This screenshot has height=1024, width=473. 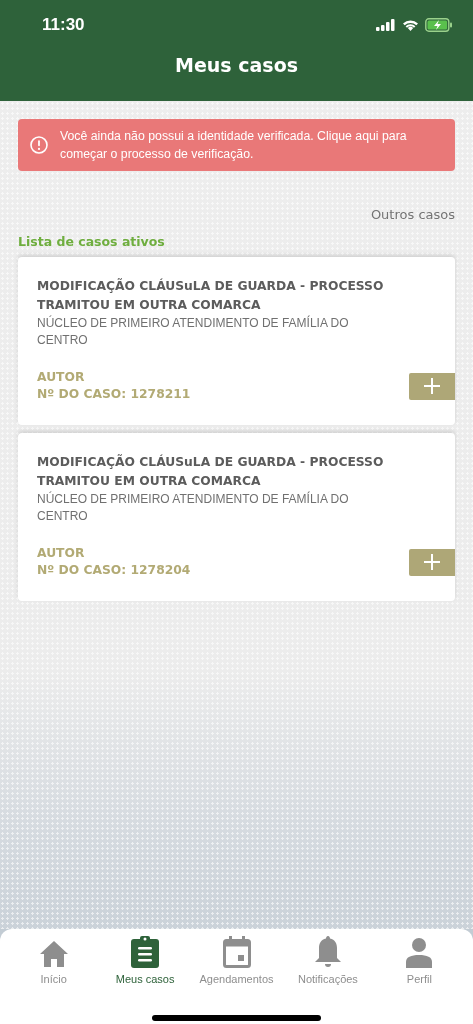 What do you see at coordinates (327, 952) in the screenshot?
I see `bell-icon` at bounding box center [327, 952].